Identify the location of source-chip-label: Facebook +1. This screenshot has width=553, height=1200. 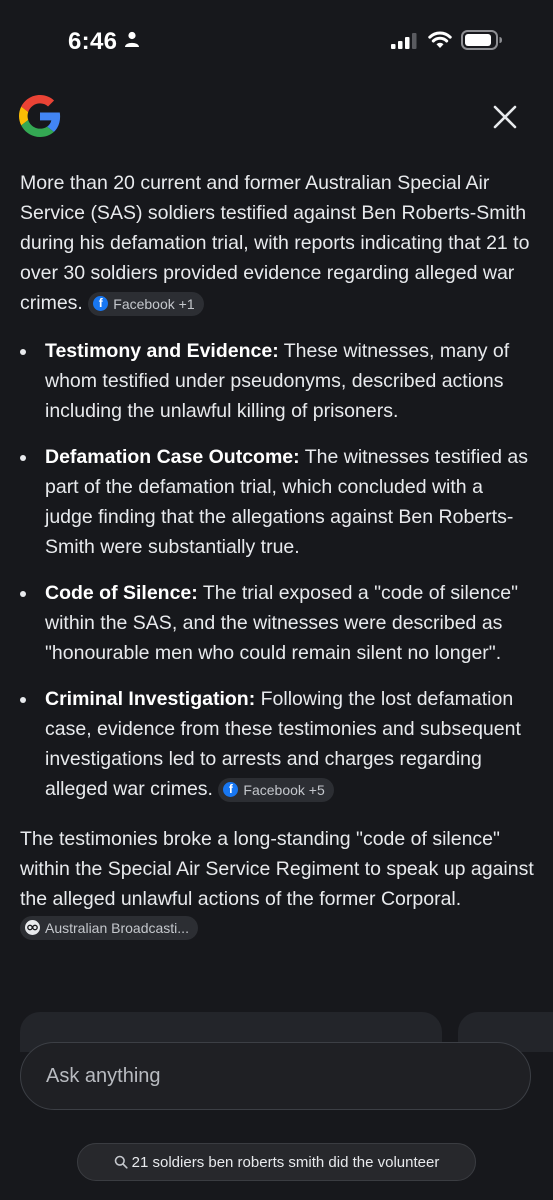
(154, 303).